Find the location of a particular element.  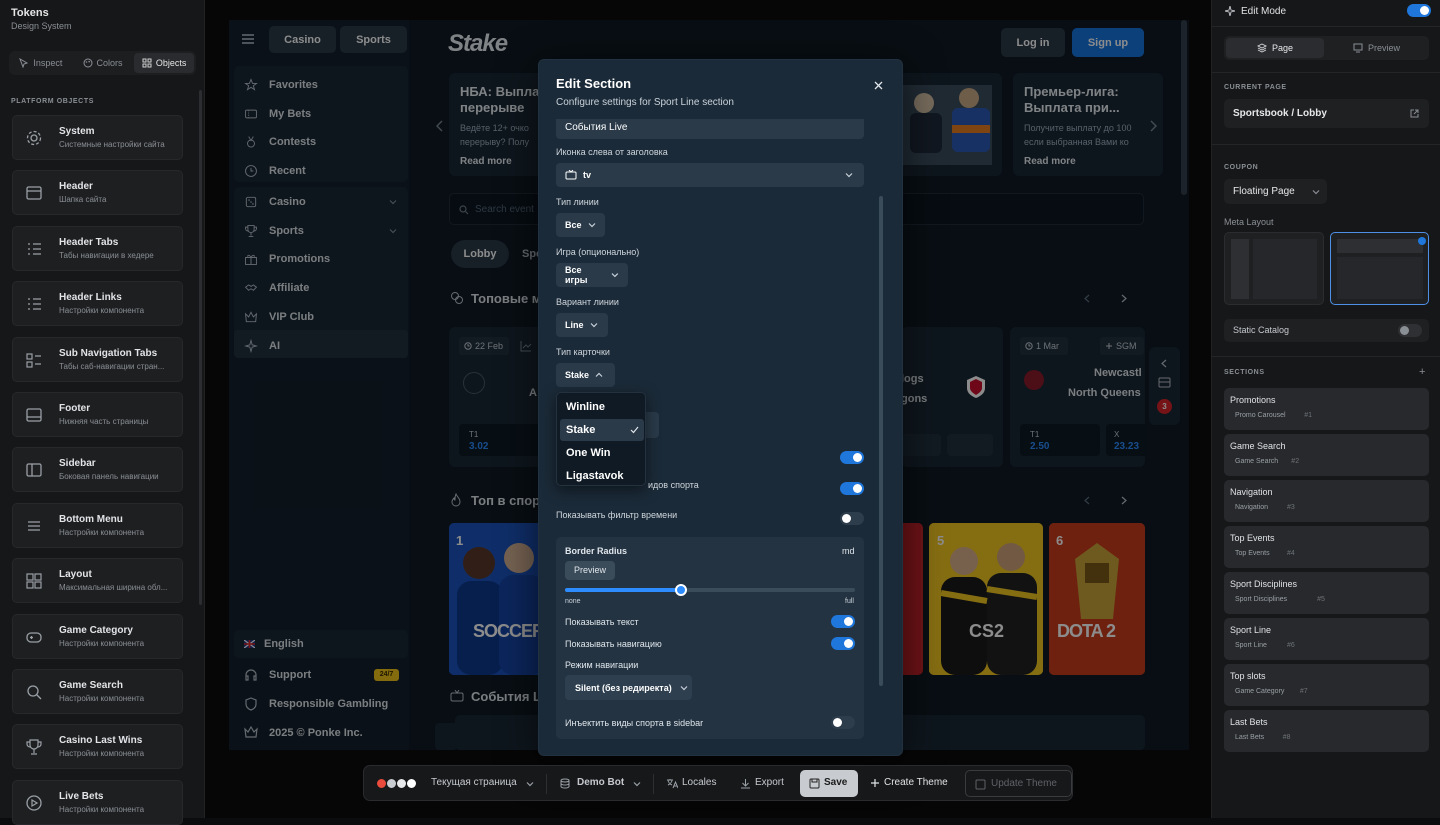

option-stake: Stake is located at coordinates (602, 430).